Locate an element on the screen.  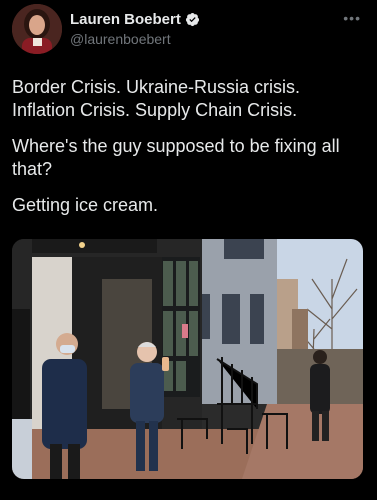
author-name: Lauren Boebert is located at coordinates (125, 19).